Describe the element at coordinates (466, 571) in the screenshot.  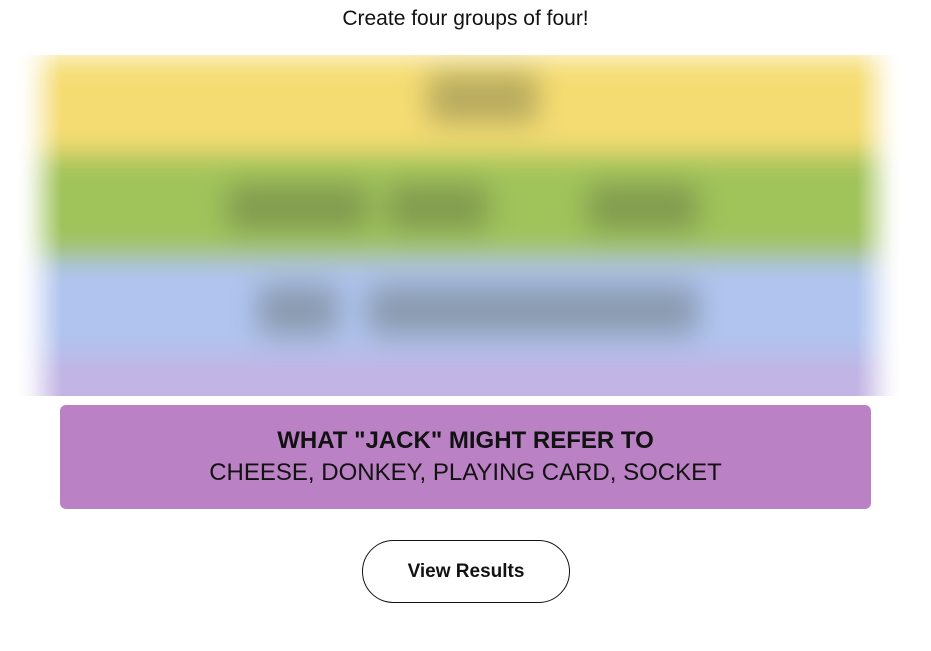
I see `view-results-button: View Results` at that location.